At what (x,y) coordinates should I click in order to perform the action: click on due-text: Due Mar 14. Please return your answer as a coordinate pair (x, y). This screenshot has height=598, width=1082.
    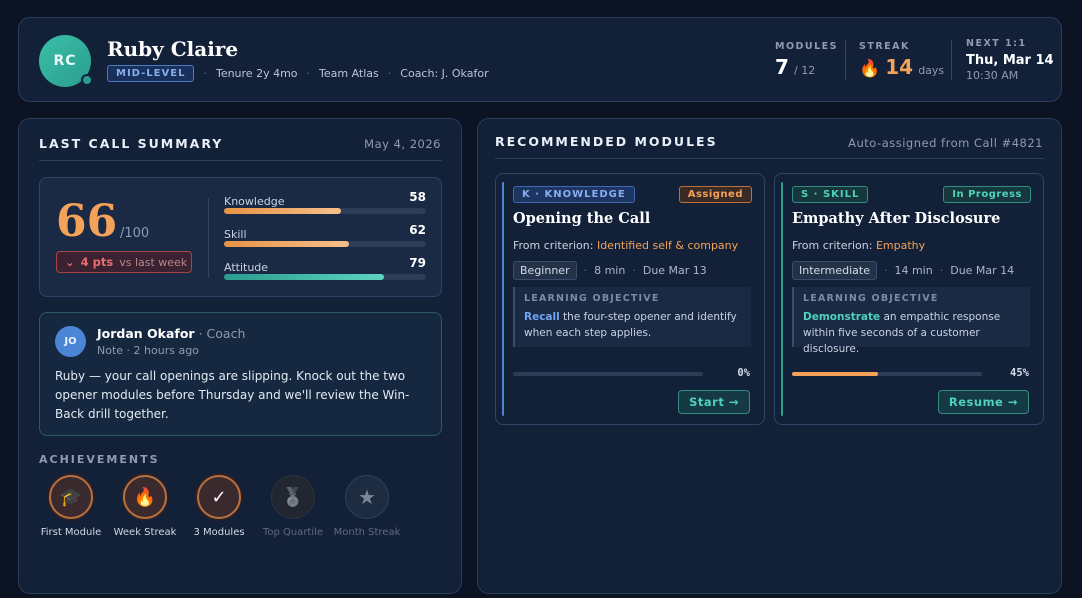
    Looking at the image, I should click on (982, 270).